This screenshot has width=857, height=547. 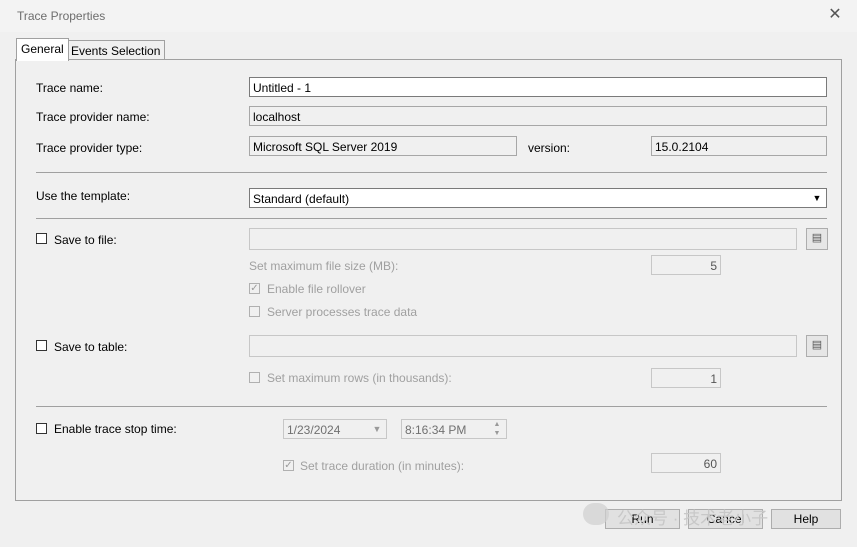 I want to click on tab-general-label: General, so click(x=42, y=49).